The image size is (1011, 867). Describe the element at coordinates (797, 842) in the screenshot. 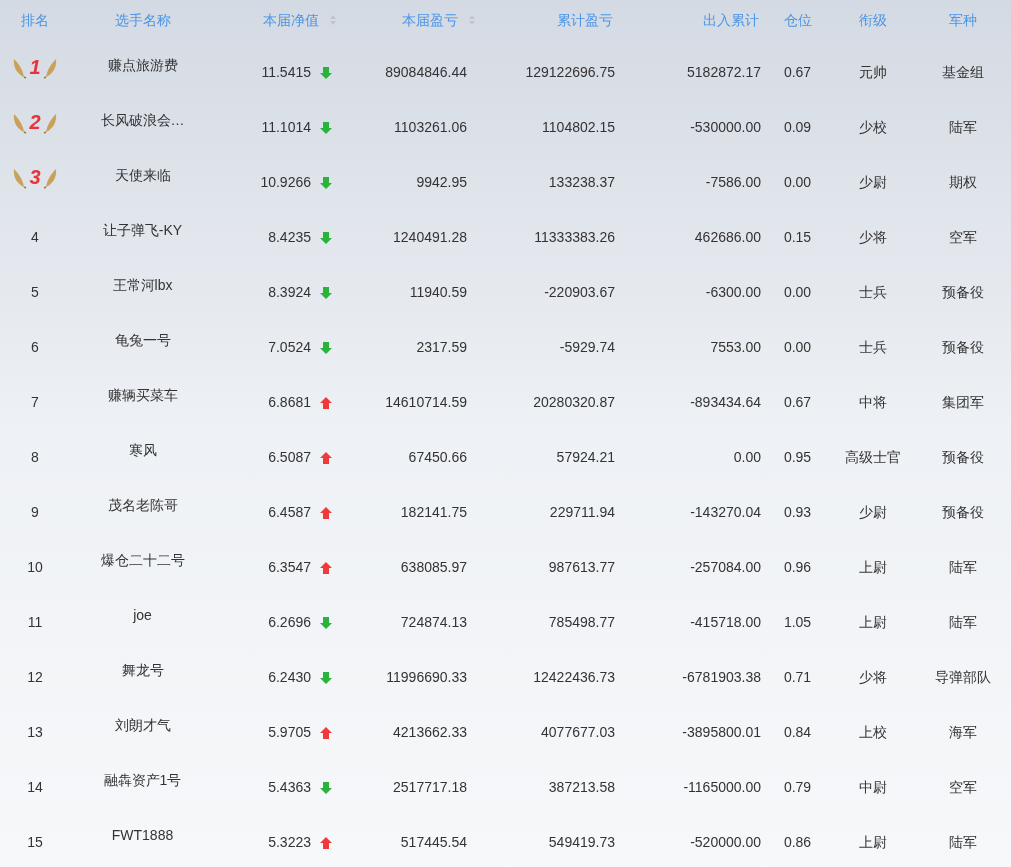

I see `position-ratio: 0.86` at that location.